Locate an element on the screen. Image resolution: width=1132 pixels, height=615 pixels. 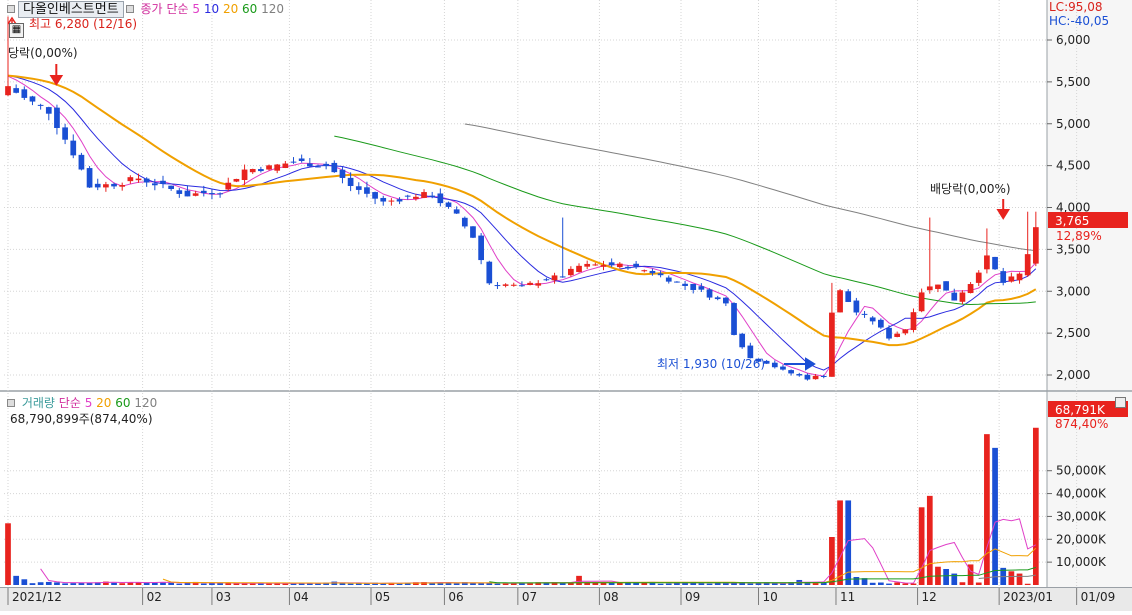
volume-summary: 68,790,899주(874,40%) is located at coordinates (81, 419).